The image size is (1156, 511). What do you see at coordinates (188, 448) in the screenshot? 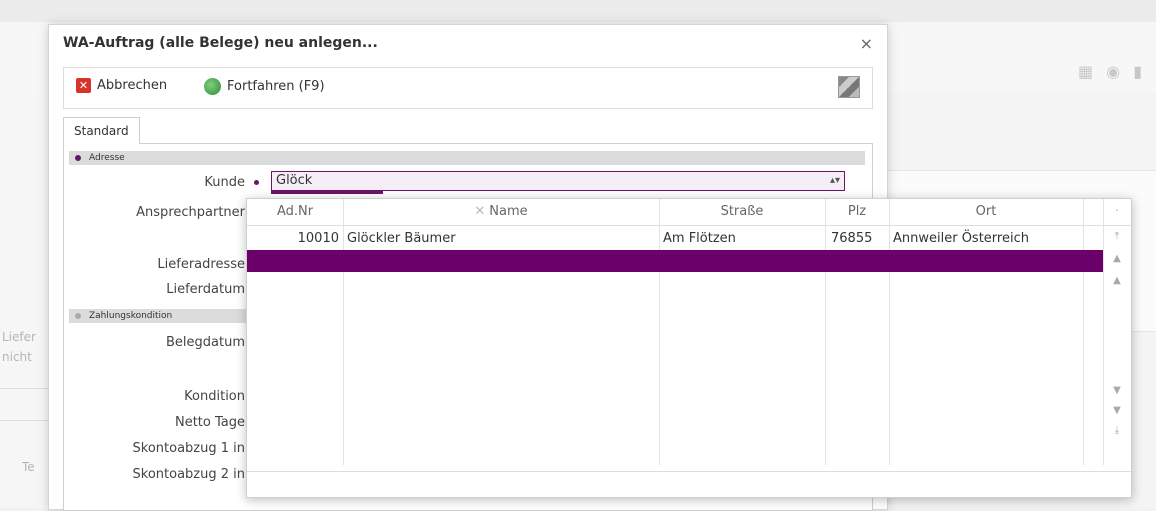
I see `skonto1-label: Skontoabzug 1 in` at bounding box center [188, 448].